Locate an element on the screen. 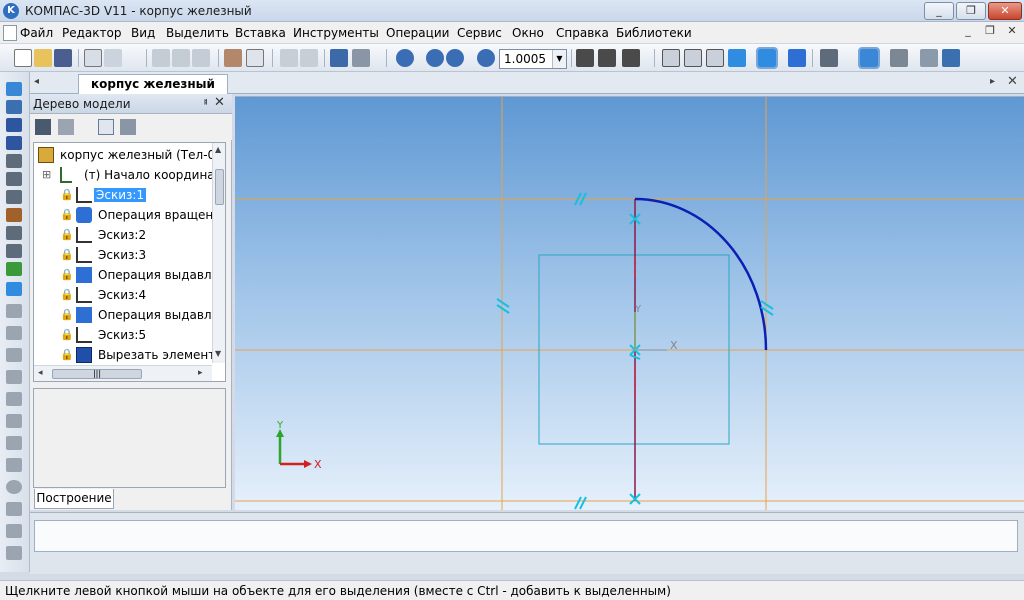 Image resolution: width=1024 pixels, height=600 pixels. layers-icon is located at coordinates (361, 58).